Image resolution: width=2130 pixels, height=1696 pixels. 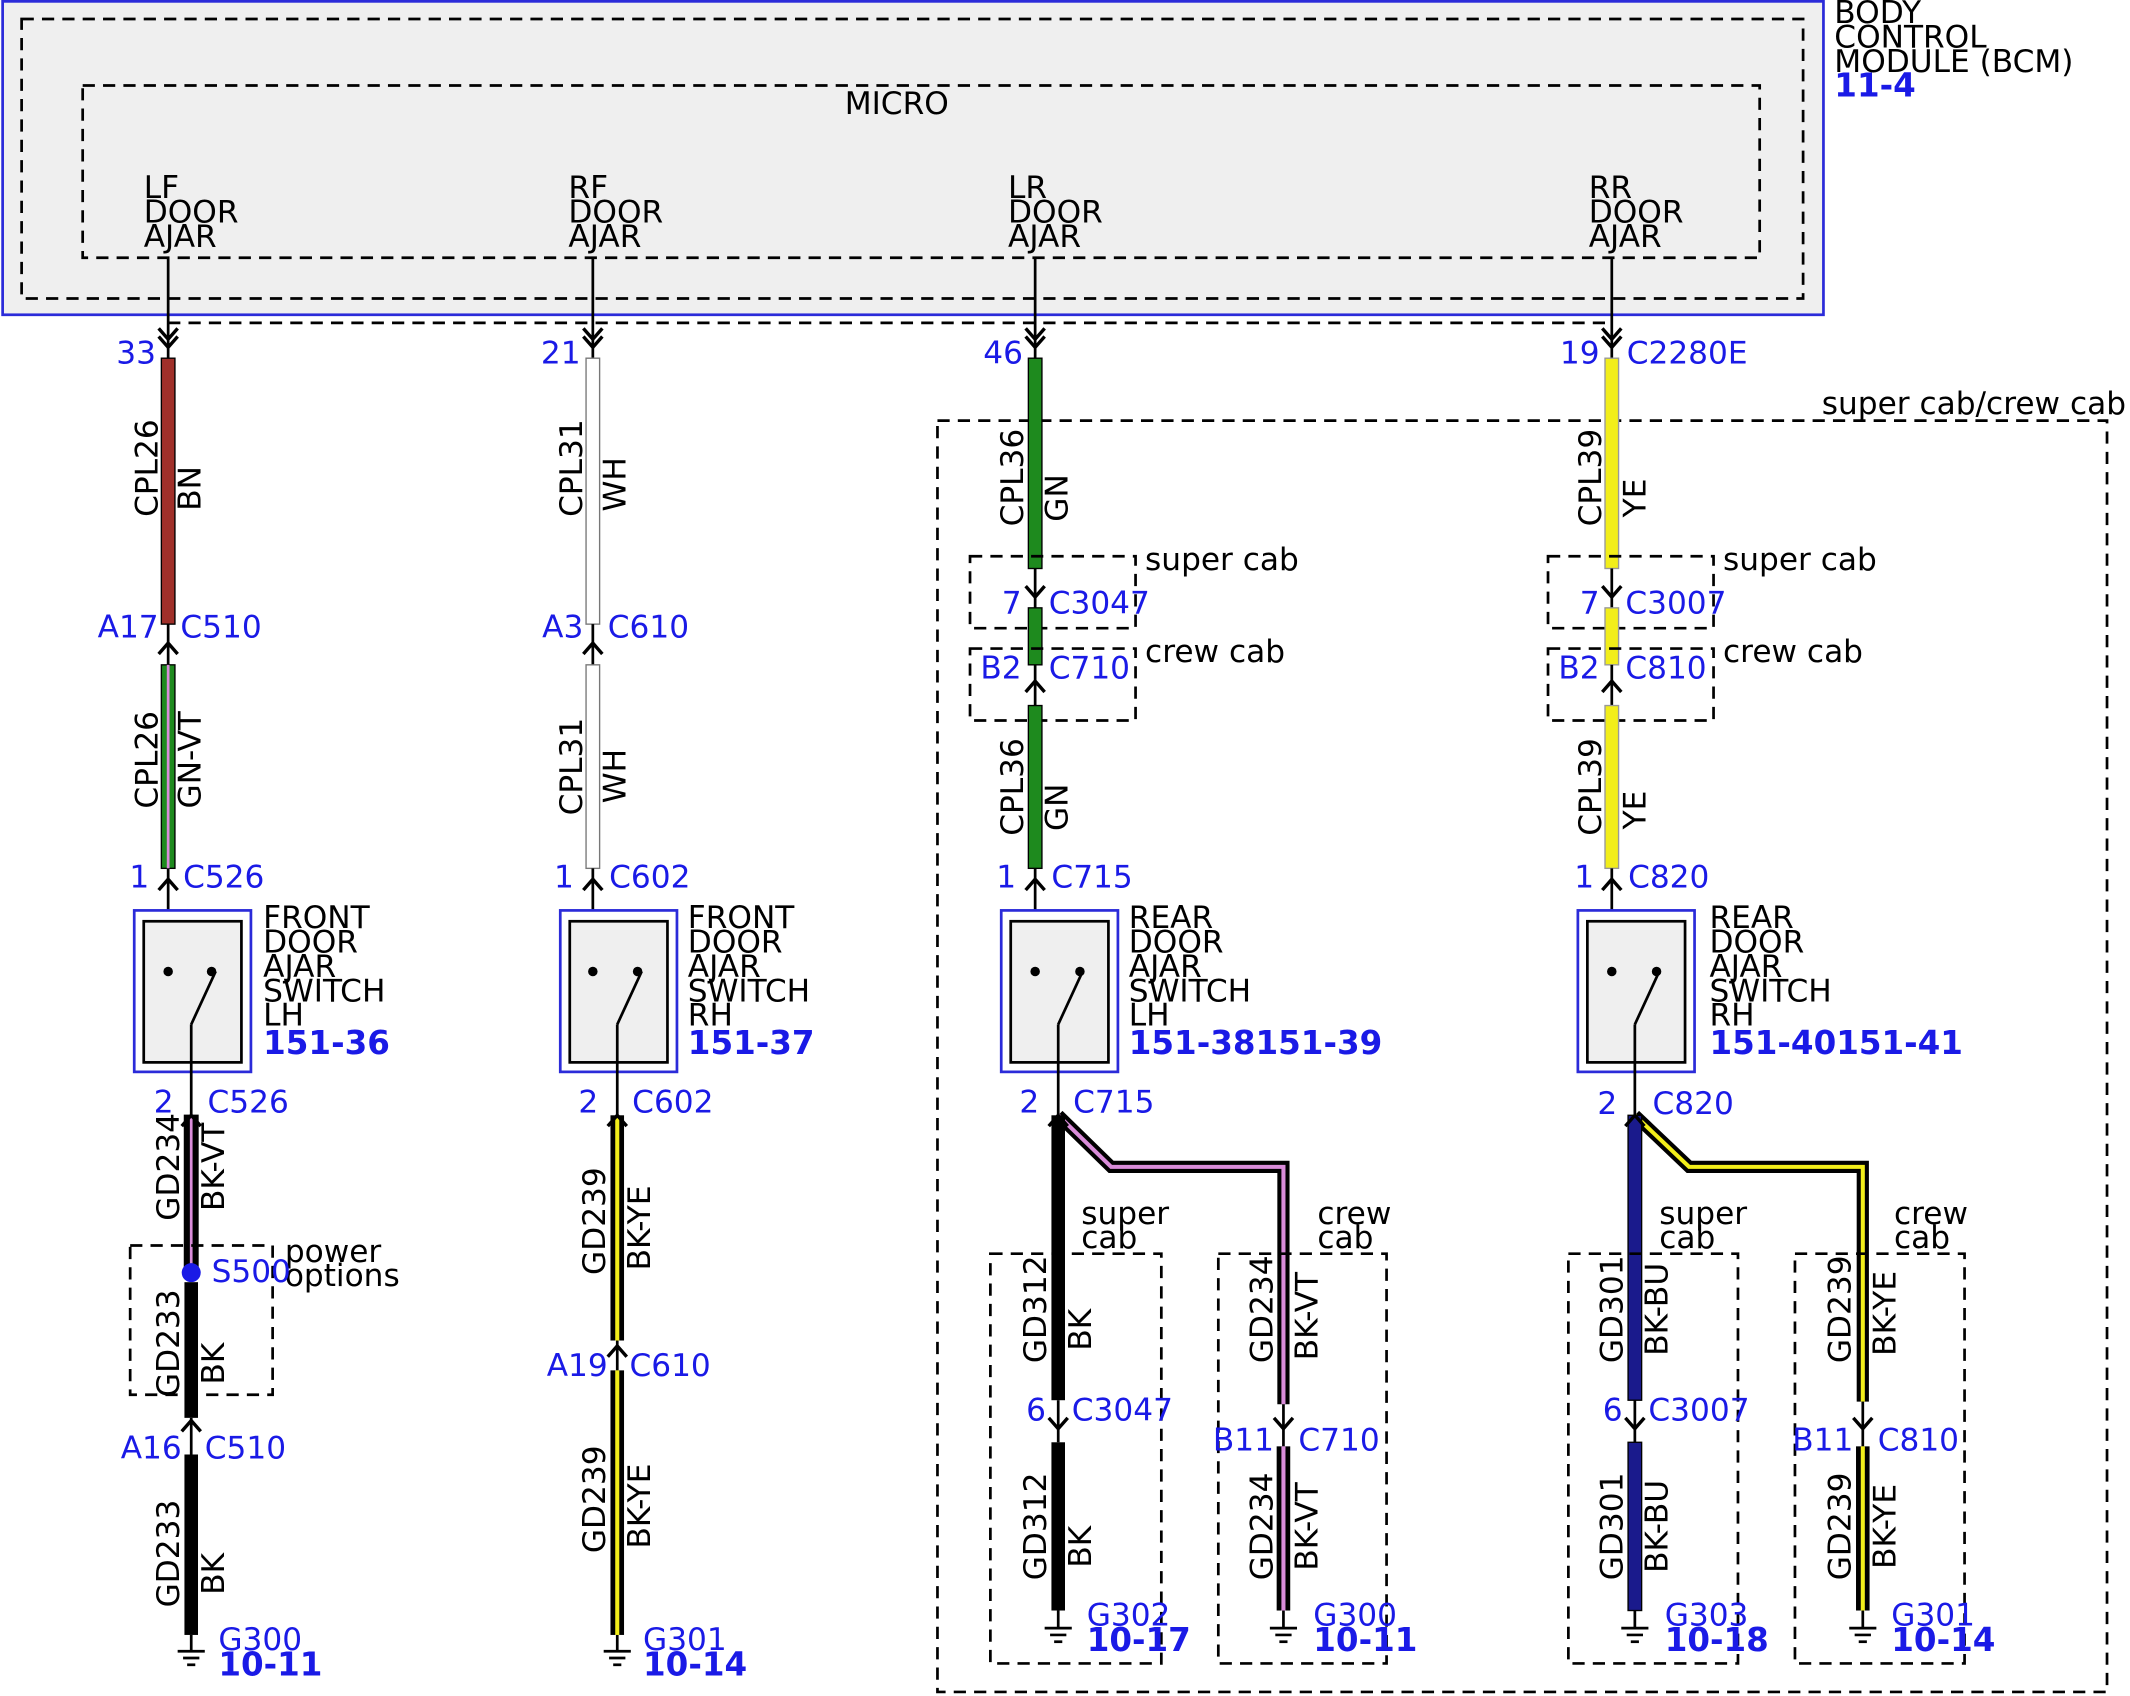 I want to click on lf-sw-out-name: C526, so click(x=248, y=1103).